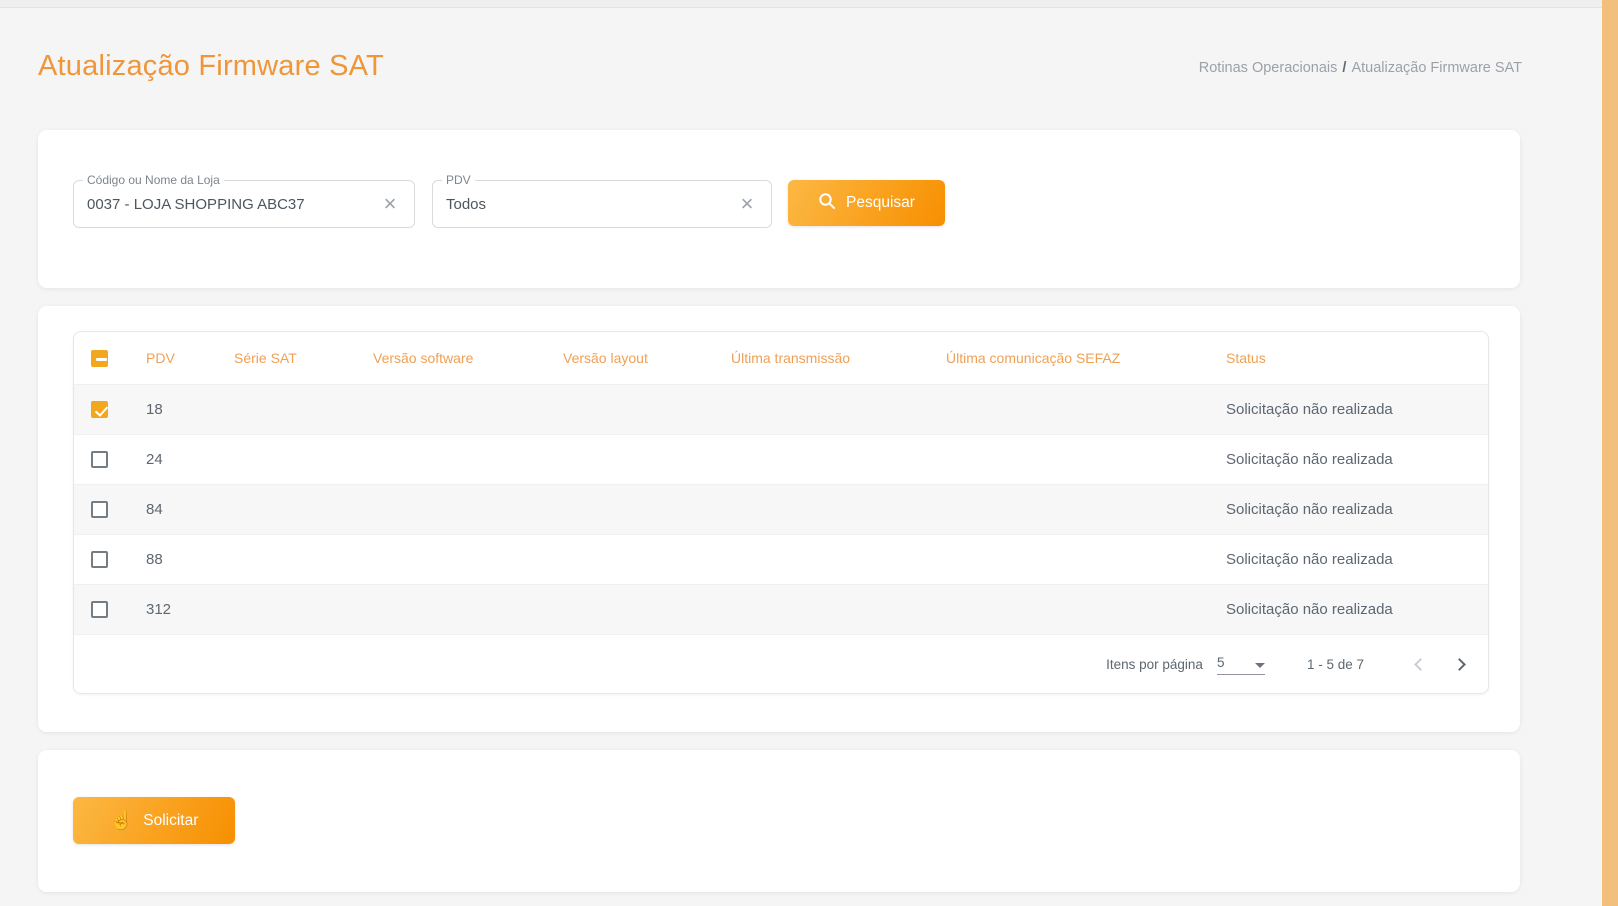 This screenshot has width=1618, height=906. I want to click on page-top-strip, so click(809, 4).